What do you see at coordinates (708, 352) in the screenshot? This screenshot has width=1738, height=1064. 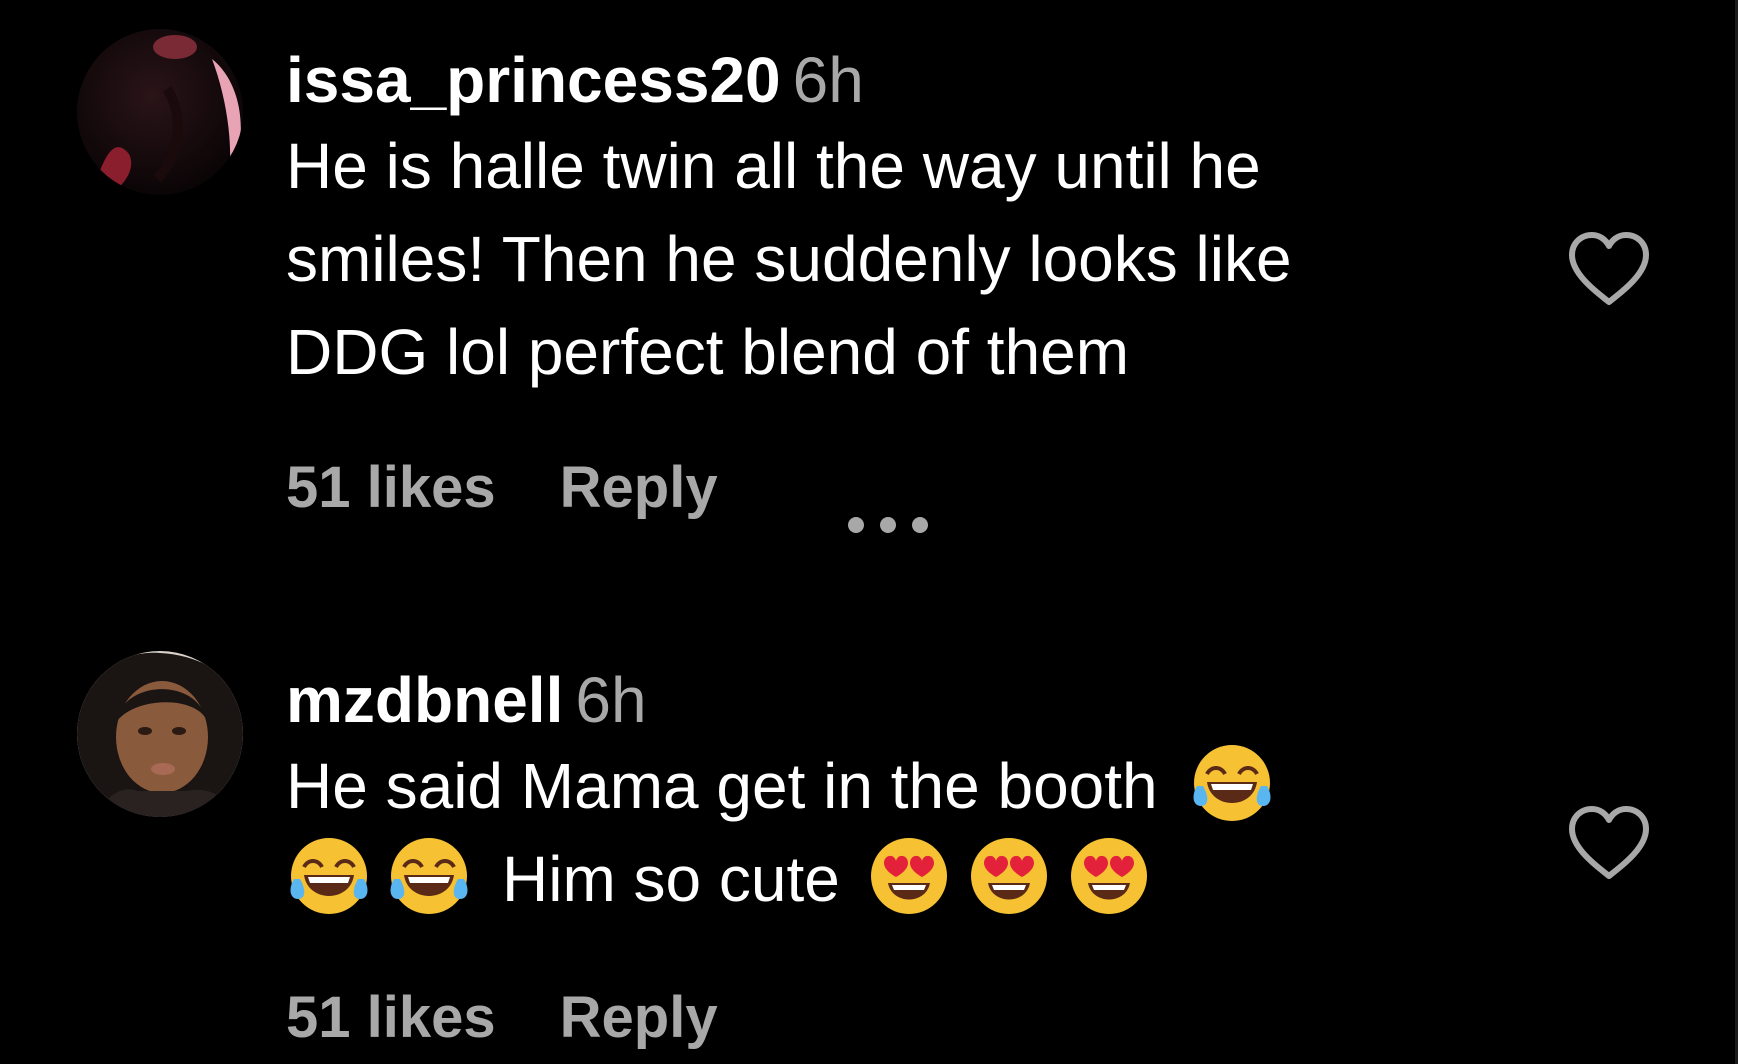 I see `comment-text-line: DDG lol perfect blend of them` at bounding box center [708, 352].